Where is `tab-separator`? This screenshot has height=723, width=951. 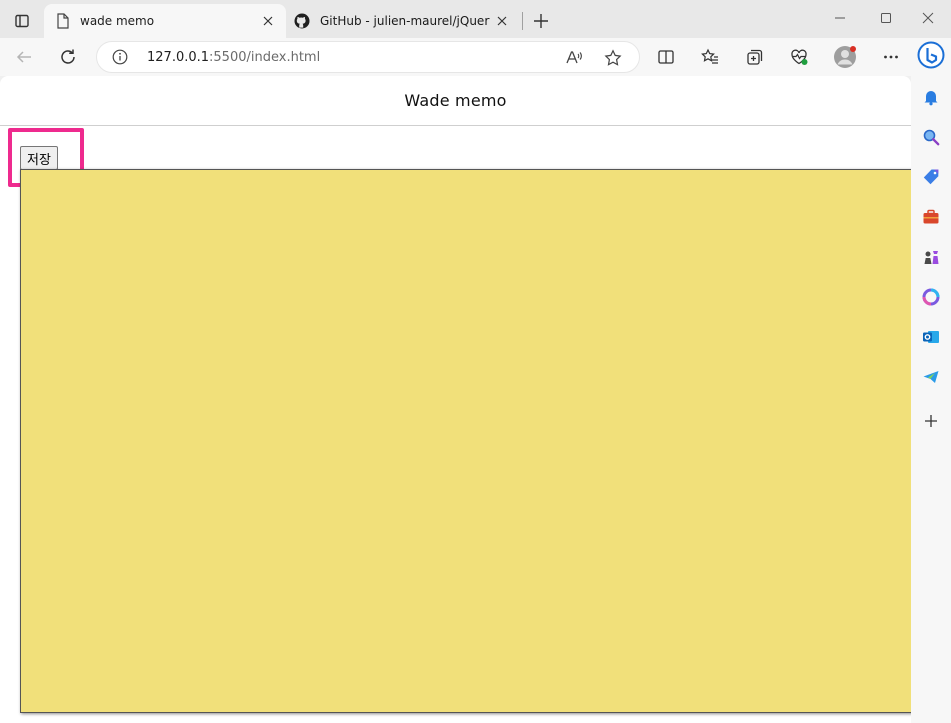 tab-separator is located at coordinates (522, 21).